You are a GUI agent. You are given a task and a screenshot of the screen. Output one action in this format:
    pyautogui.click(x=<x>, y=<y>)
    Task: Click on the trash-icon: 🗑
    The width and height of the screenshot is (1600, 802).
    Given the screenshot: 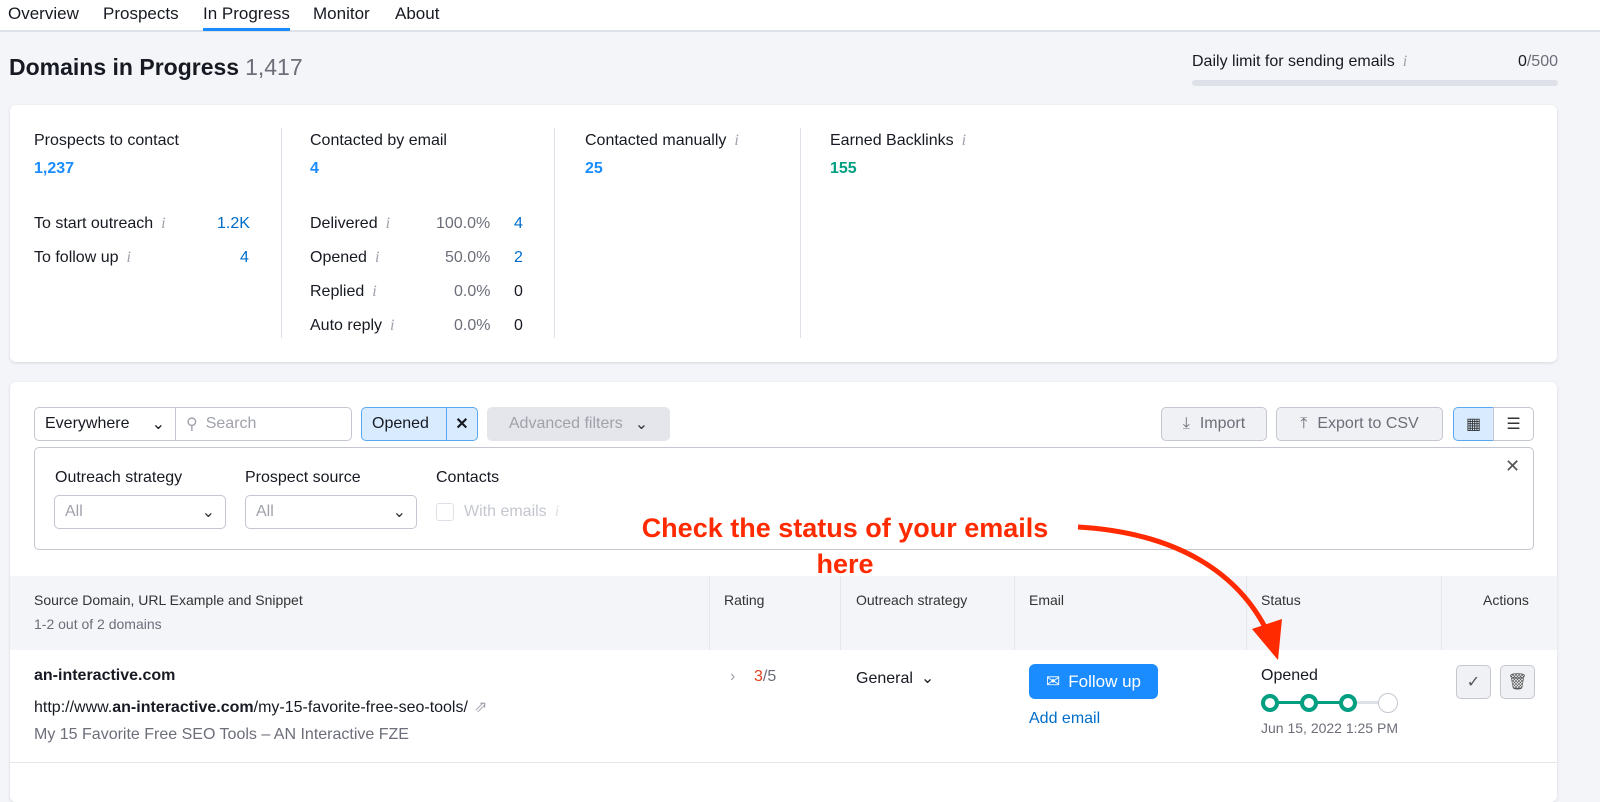 What is the action you would take?
    pyautogui.click(x=1517, y=682)
    